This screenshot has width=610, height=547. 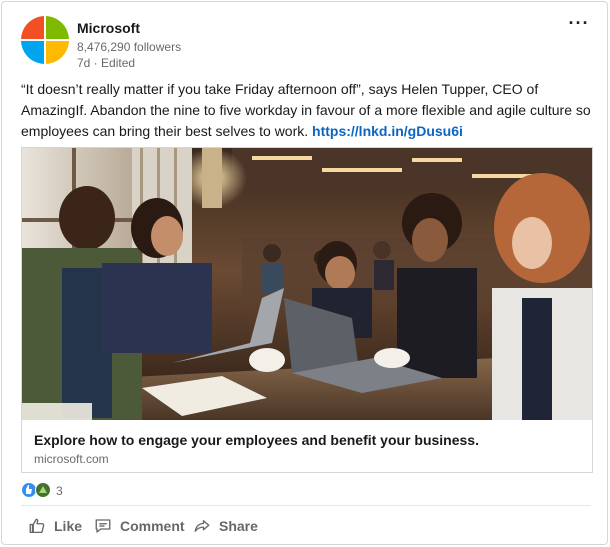 What do you see at coordinates (59, 491) in the screenshot?
I see `reaction-count: 3` at bounding box center [59, 491].